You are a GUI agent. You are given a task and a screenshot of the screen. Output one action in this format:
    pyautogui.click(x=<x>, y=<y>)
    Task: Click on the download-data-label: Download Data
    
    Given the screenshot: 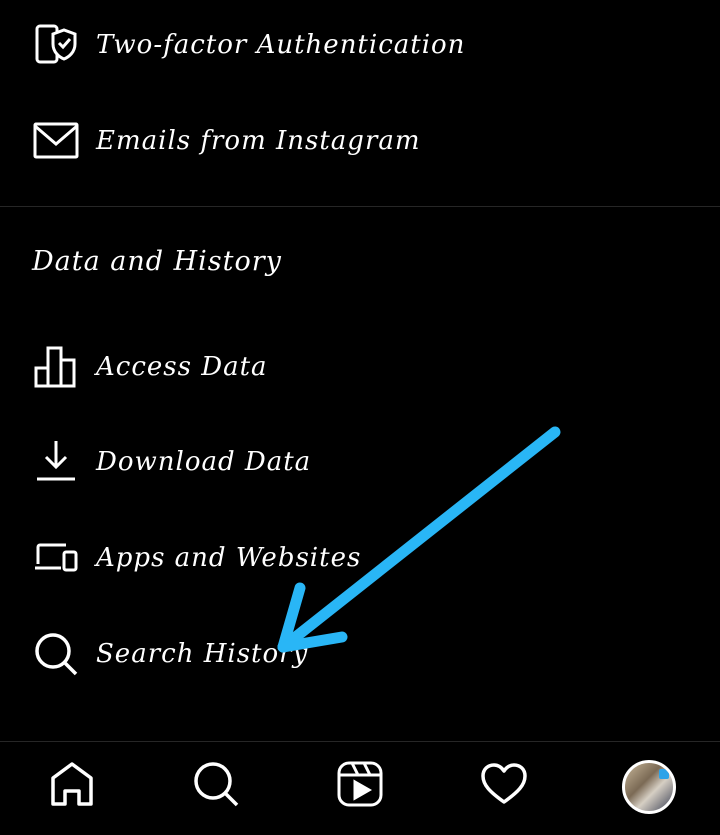 What is the action you would take?
    pyautogui.click(x=204, y=462)
    